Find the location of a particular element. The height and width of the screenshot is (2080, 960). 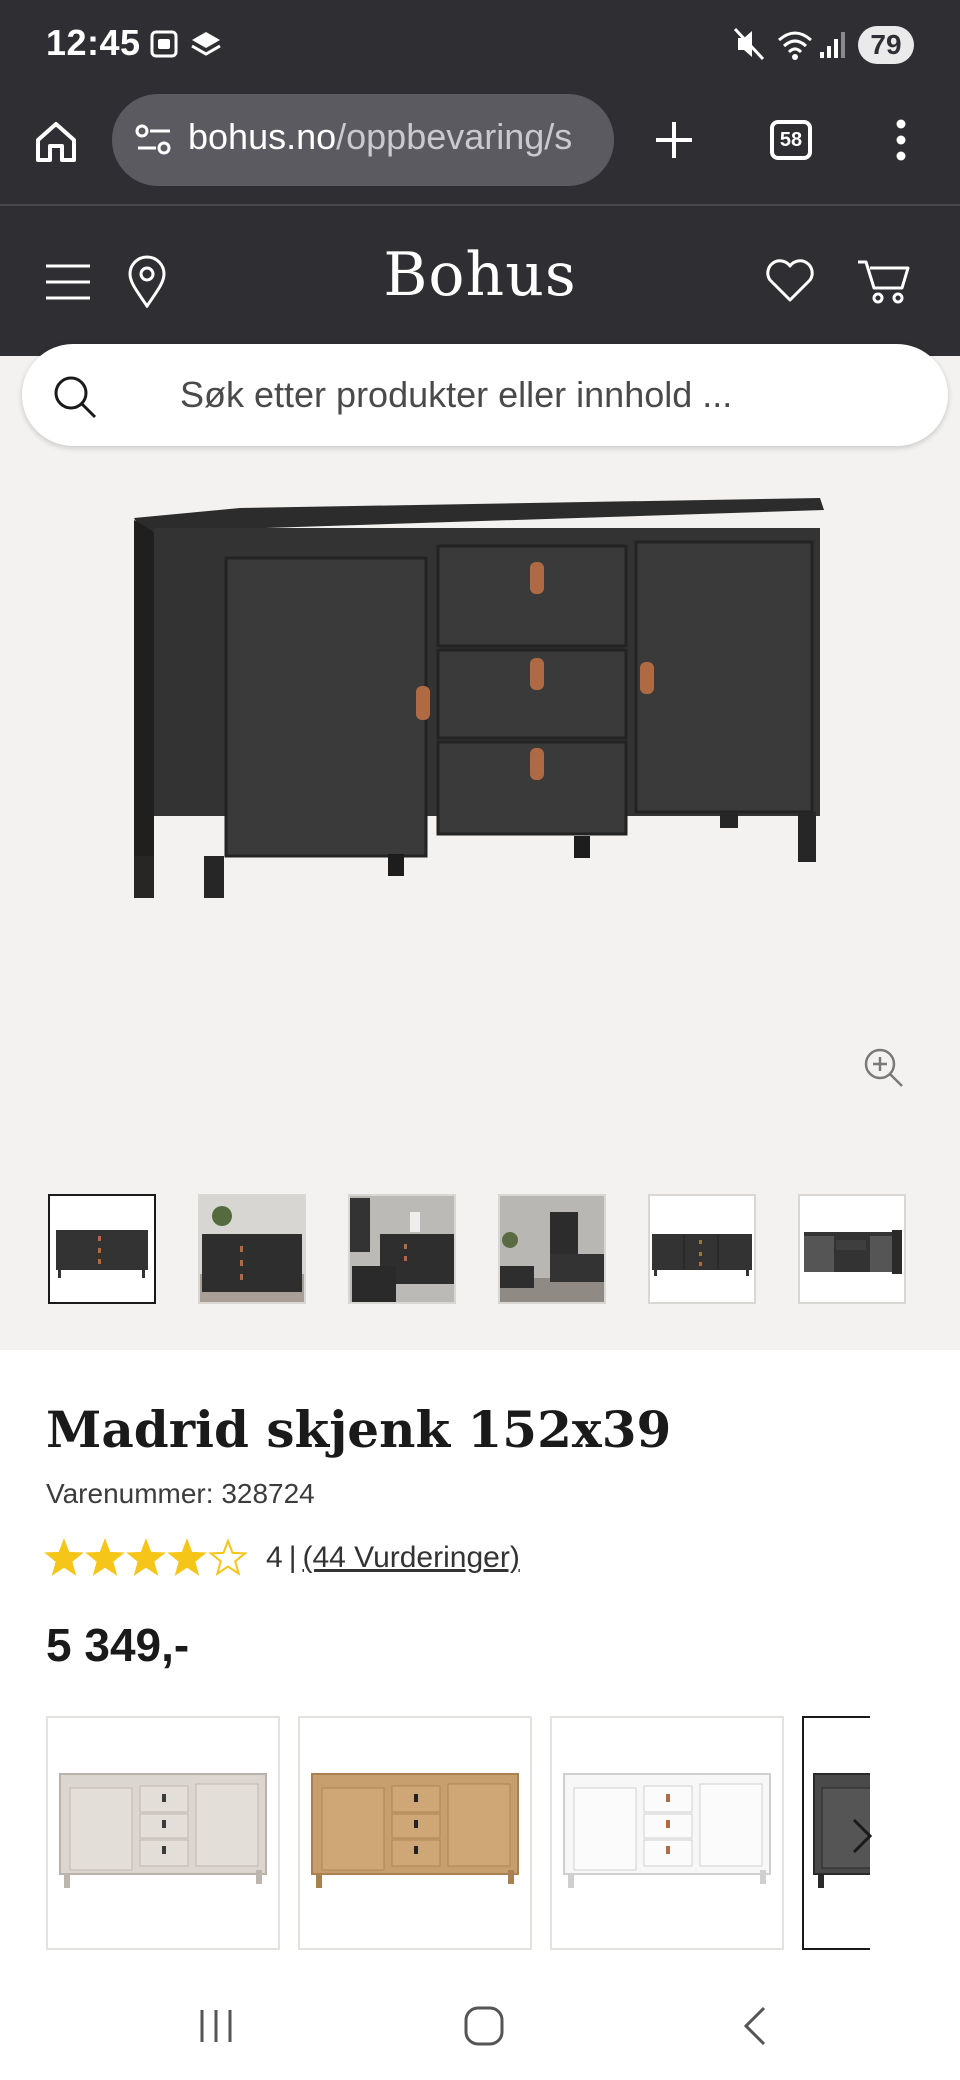

product-price: 5 349,- is located at coordinates (118, 1645).